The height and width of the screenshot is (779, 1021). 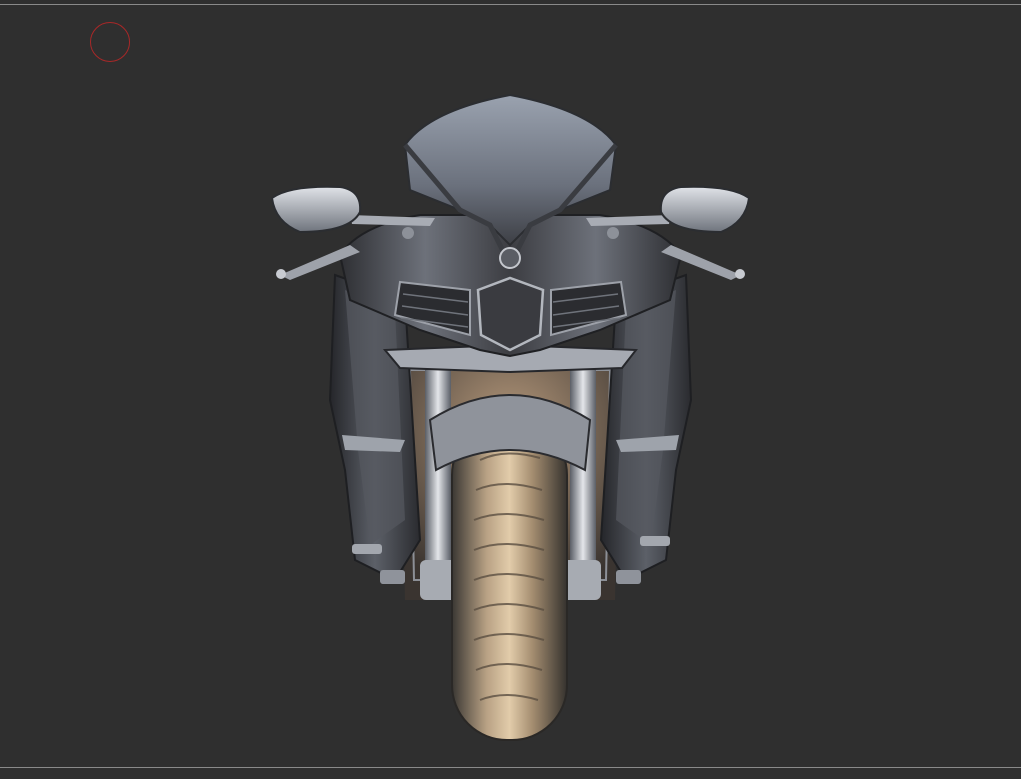 I want to click on right-lower-bracket, so click(x=628, y=577).